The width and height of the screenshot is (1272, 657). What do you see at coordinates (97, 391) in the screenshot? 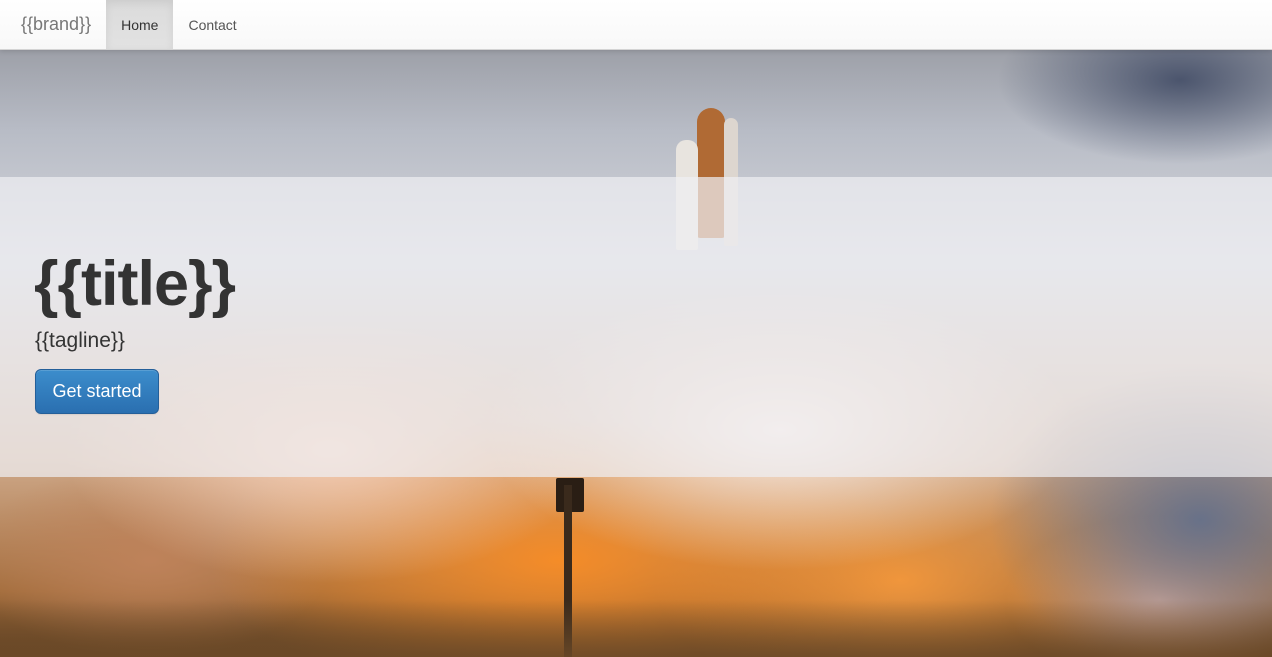
I see `get-started-button: Get started` at bounding box center [97, 391].